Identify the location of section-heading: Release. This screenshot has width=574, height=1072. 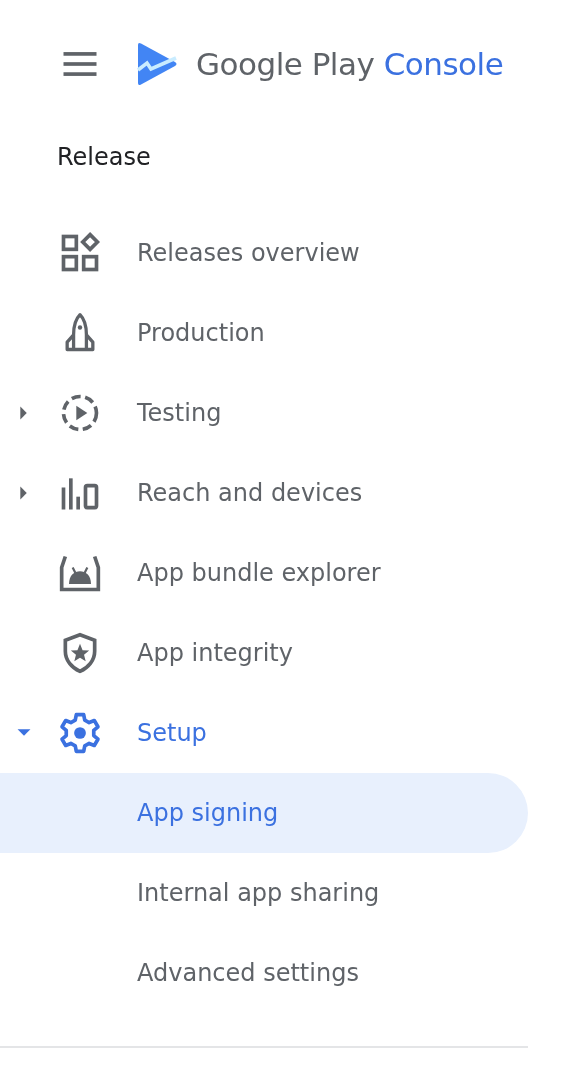
(104, 157).